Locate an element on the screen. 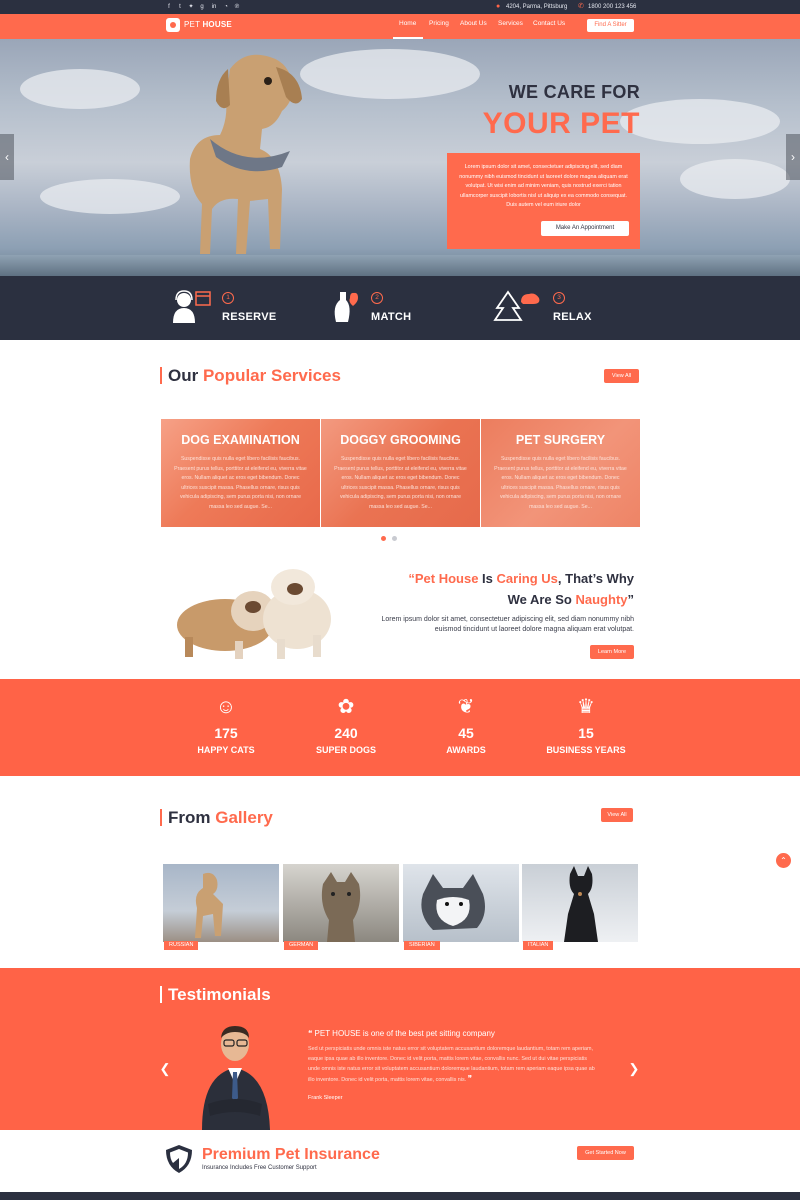 The width and height of the screenshot is (800, 1200). services-title-b: Popular Services is located at coordinates (271, 375).